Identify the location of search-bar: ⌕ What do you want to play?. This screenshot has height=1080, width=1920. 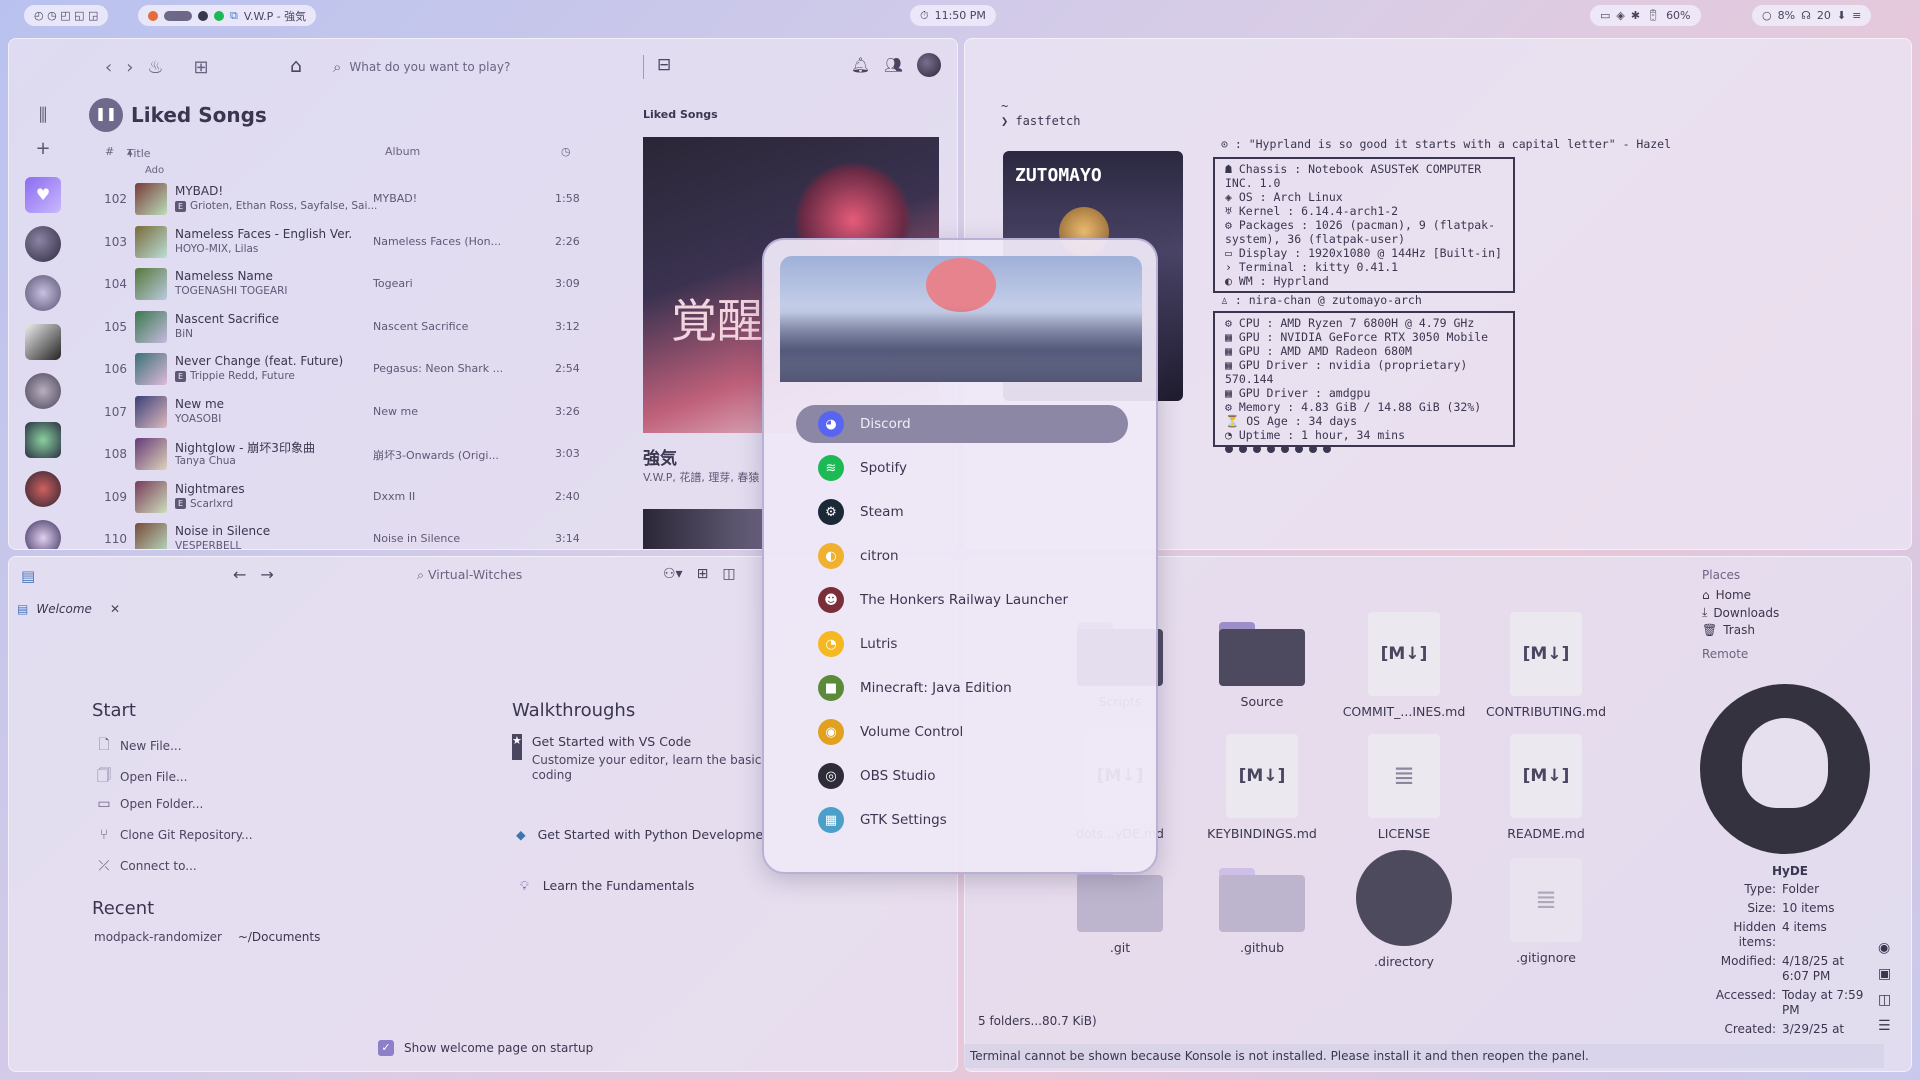
(488, 67).